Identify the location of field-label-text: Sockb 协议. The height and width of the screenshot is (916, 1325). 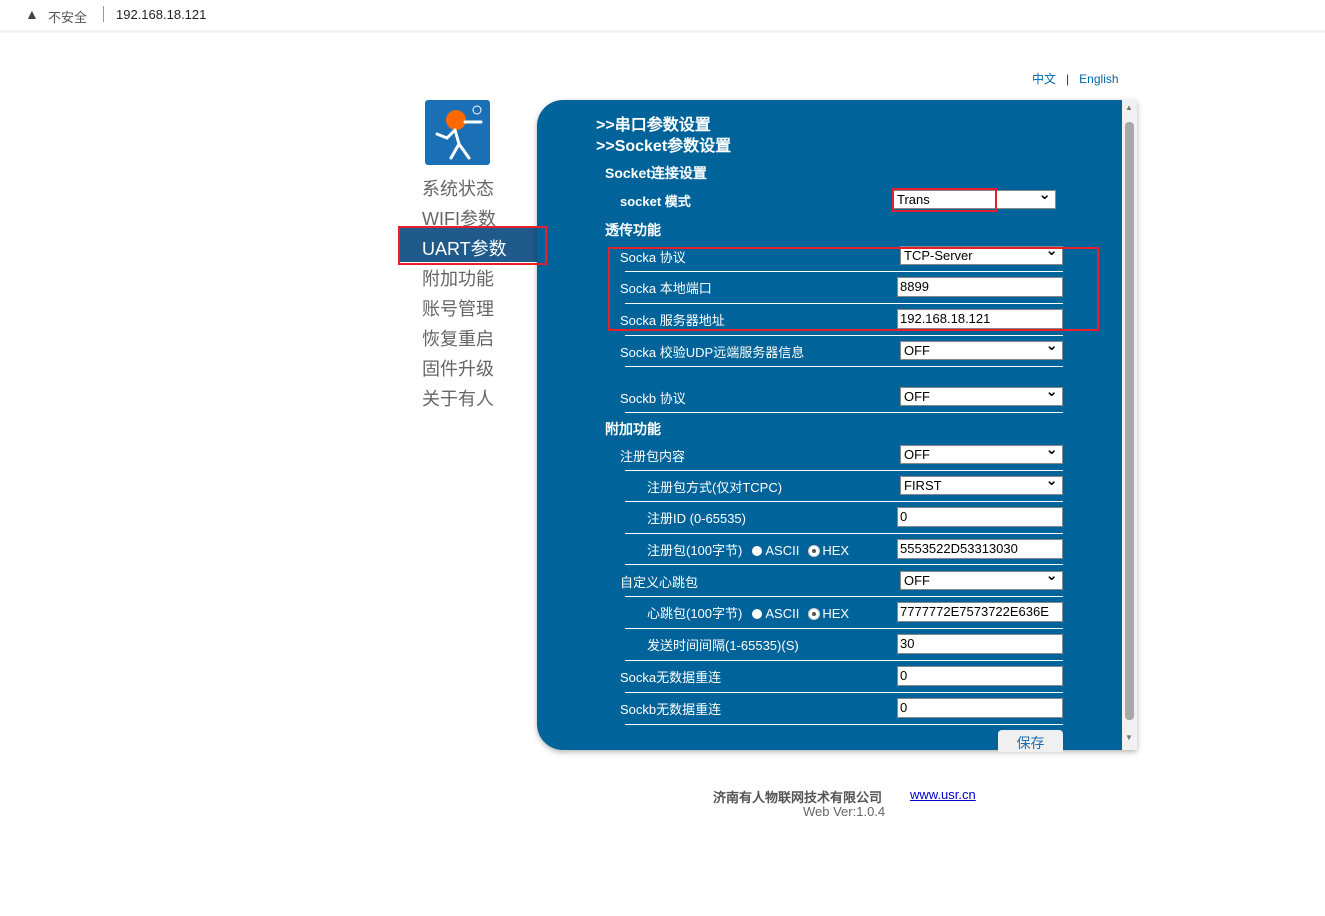
(653, 398).